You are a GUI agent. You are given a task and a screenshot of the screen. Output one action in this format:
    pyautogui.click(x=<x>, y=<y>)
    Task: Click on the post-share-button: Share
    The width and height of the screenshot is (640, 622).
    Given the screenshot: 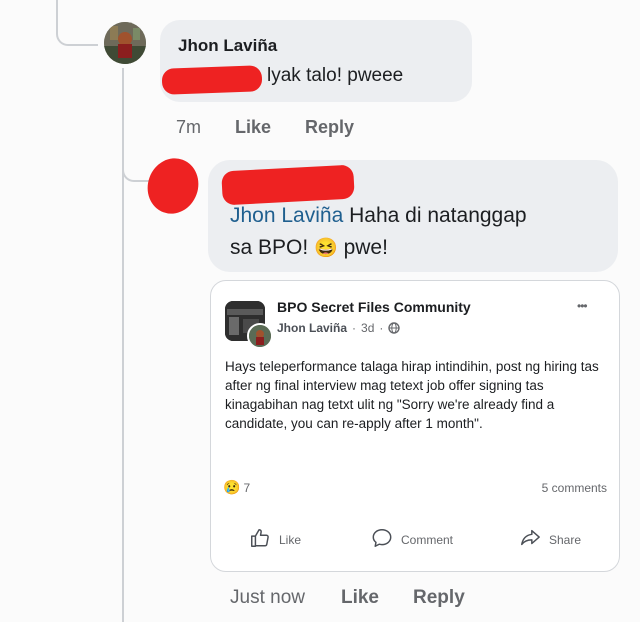 What is the action you would take?
    pyautogui.click(x=550, y=539)
    